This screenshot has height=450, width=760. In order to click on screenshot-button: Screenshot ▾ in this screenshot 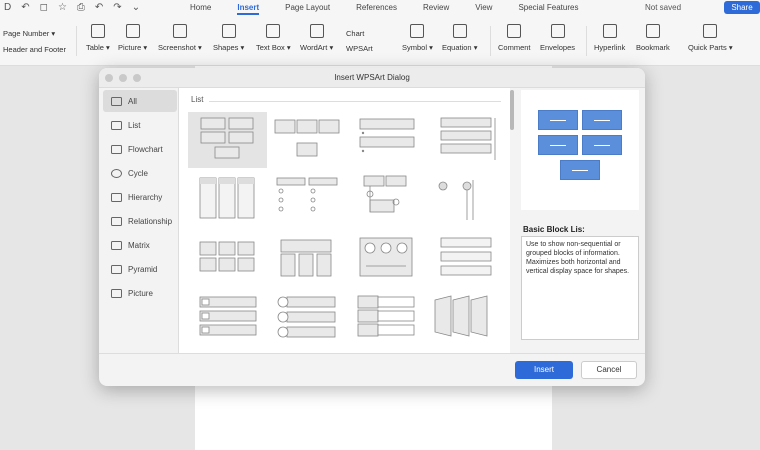, I will do `click(180, 38)`.